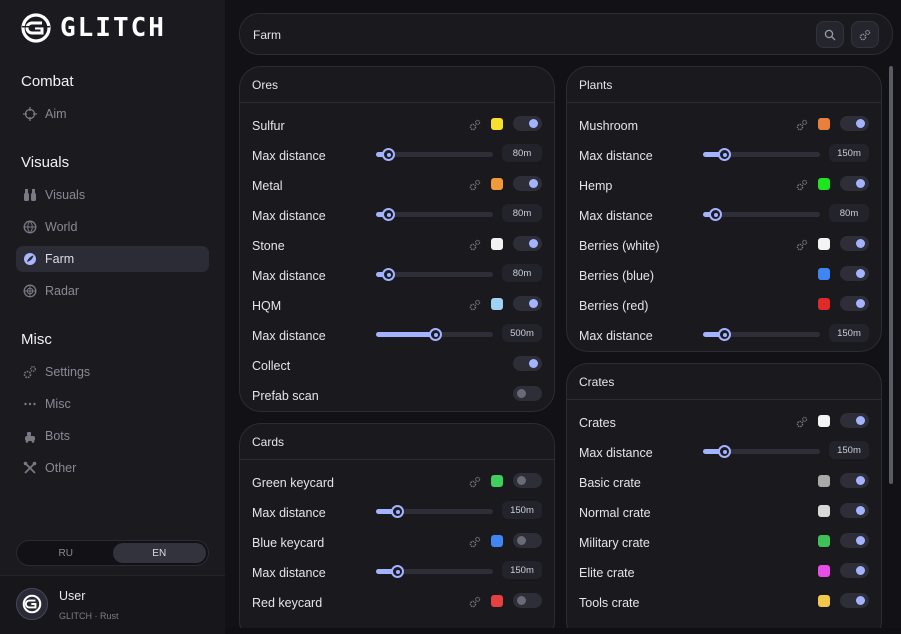  What do you see at coordinates (824, 304) in the screenshot?
I see `berries-red-color-swatch` at bounding box center [824, 304].